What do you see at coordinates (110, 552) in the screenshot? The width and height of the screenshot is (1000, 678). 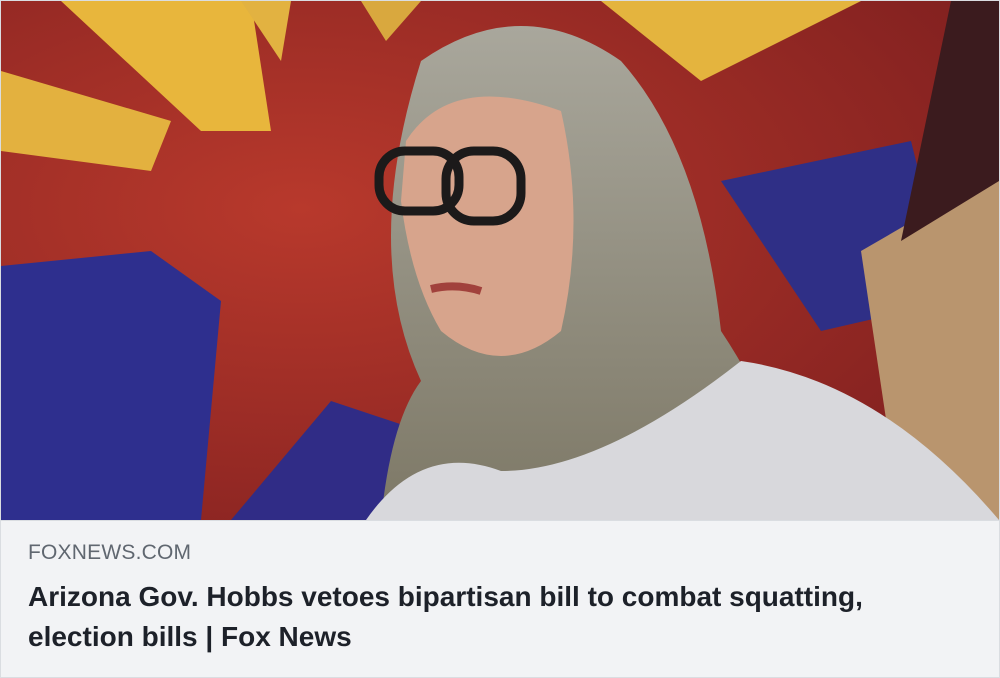 I see `link-domain: FOXNEWS.COM` at bounding box center [110, 552].